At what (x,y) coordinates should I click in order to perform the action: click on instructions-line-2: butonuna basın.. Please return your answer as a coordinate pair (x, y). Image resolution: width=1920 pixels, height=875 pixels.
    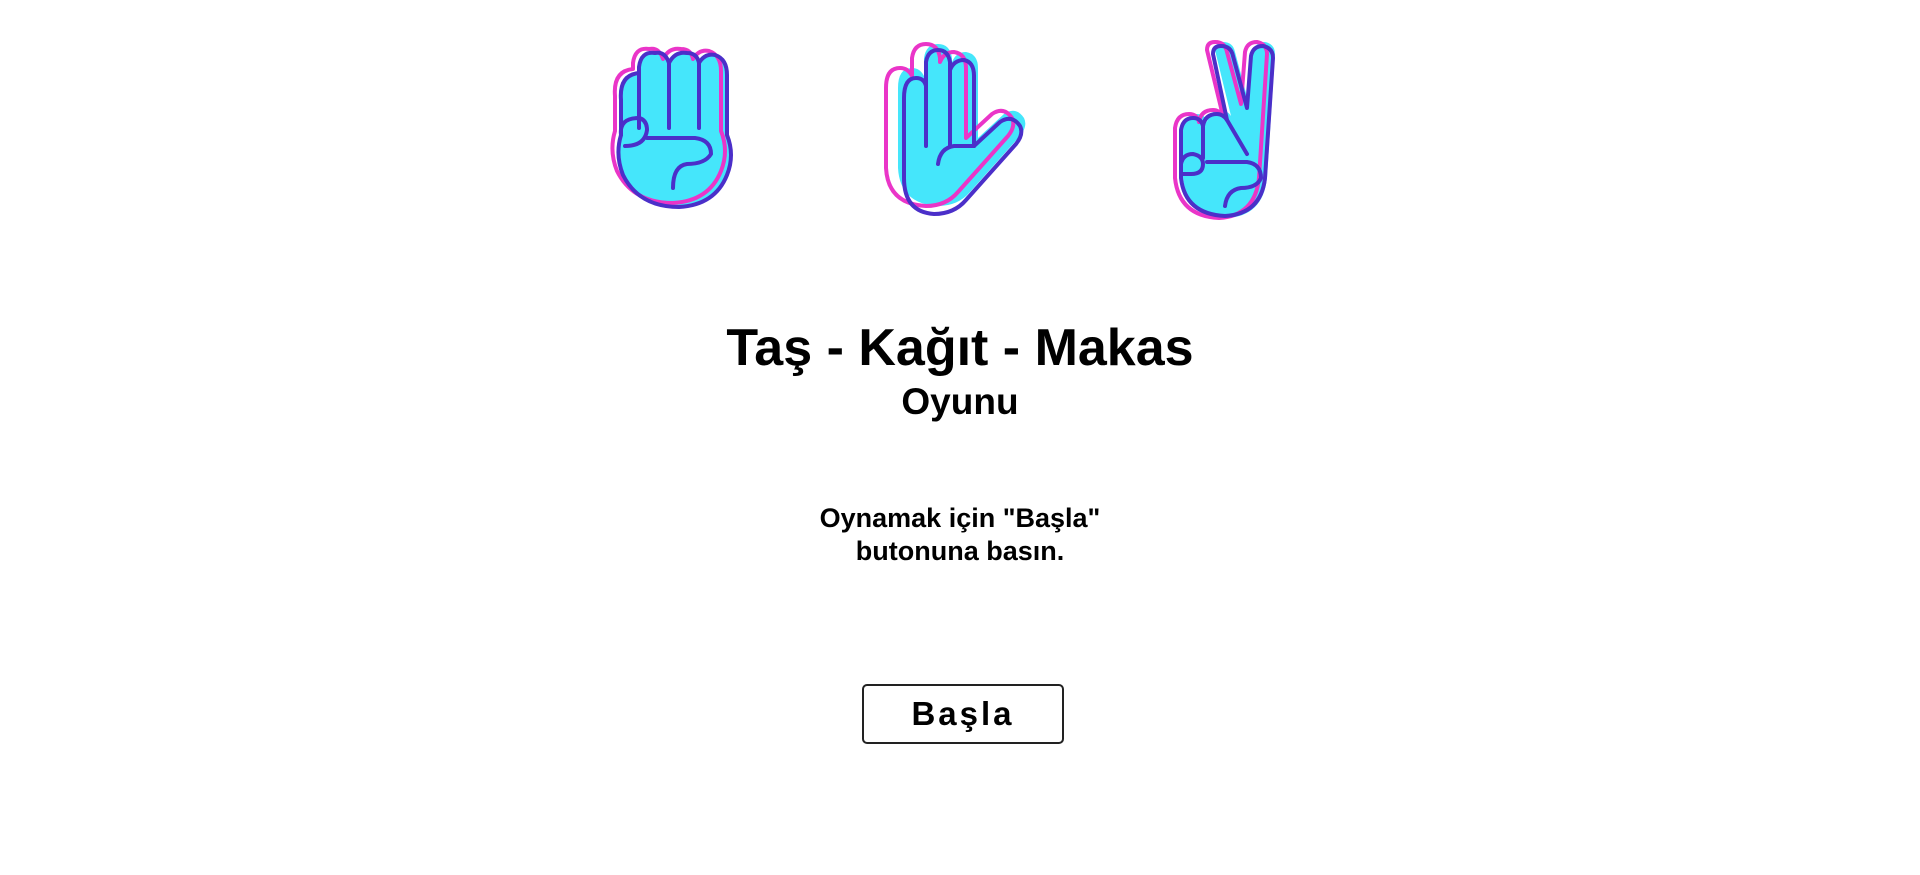
    Looking at the image, I should click on (960, 551).